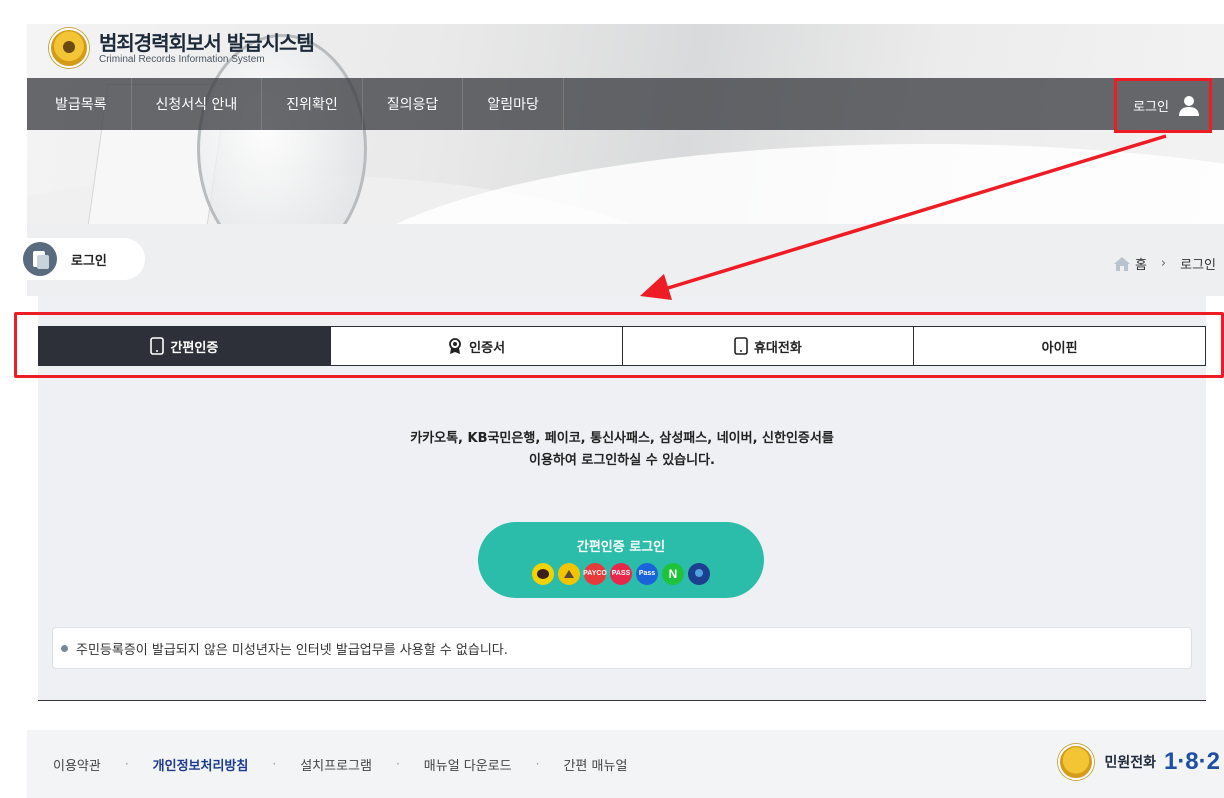 Image resolution: width=1224 pixels, height=798 pixels. I want to click on bullet-icon, so click(64, 648).